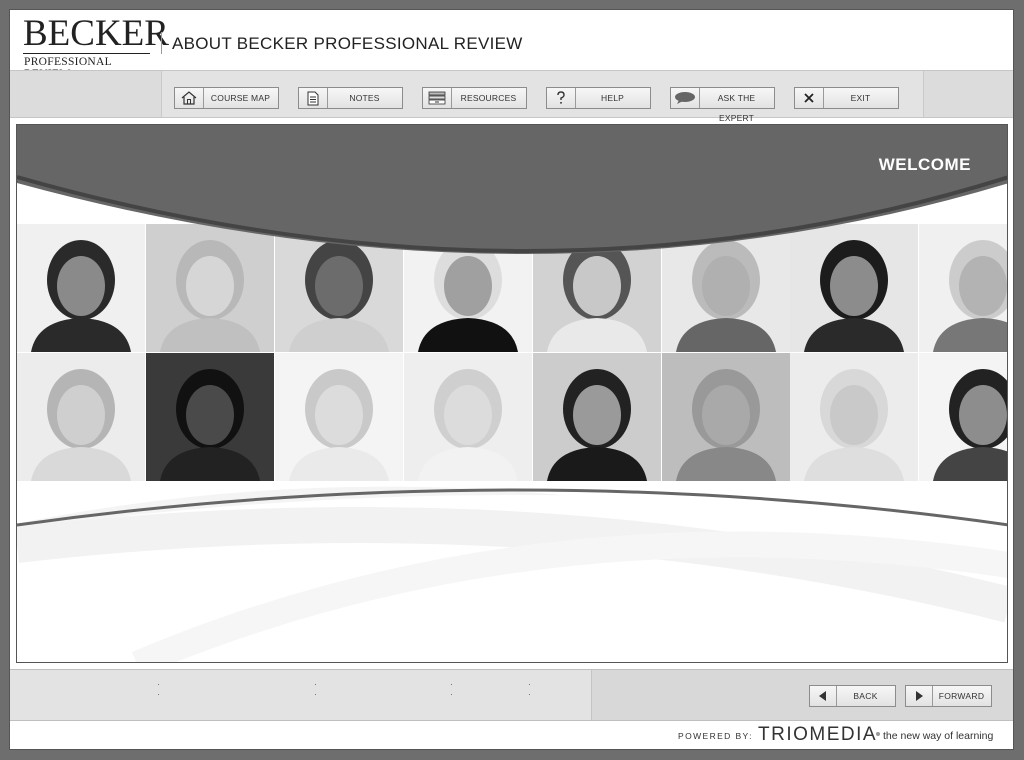 The height and width of the screenshot is (760, 1024). I want to click on triomedia-logo: TRIOMEDIA, so click(818, 734).